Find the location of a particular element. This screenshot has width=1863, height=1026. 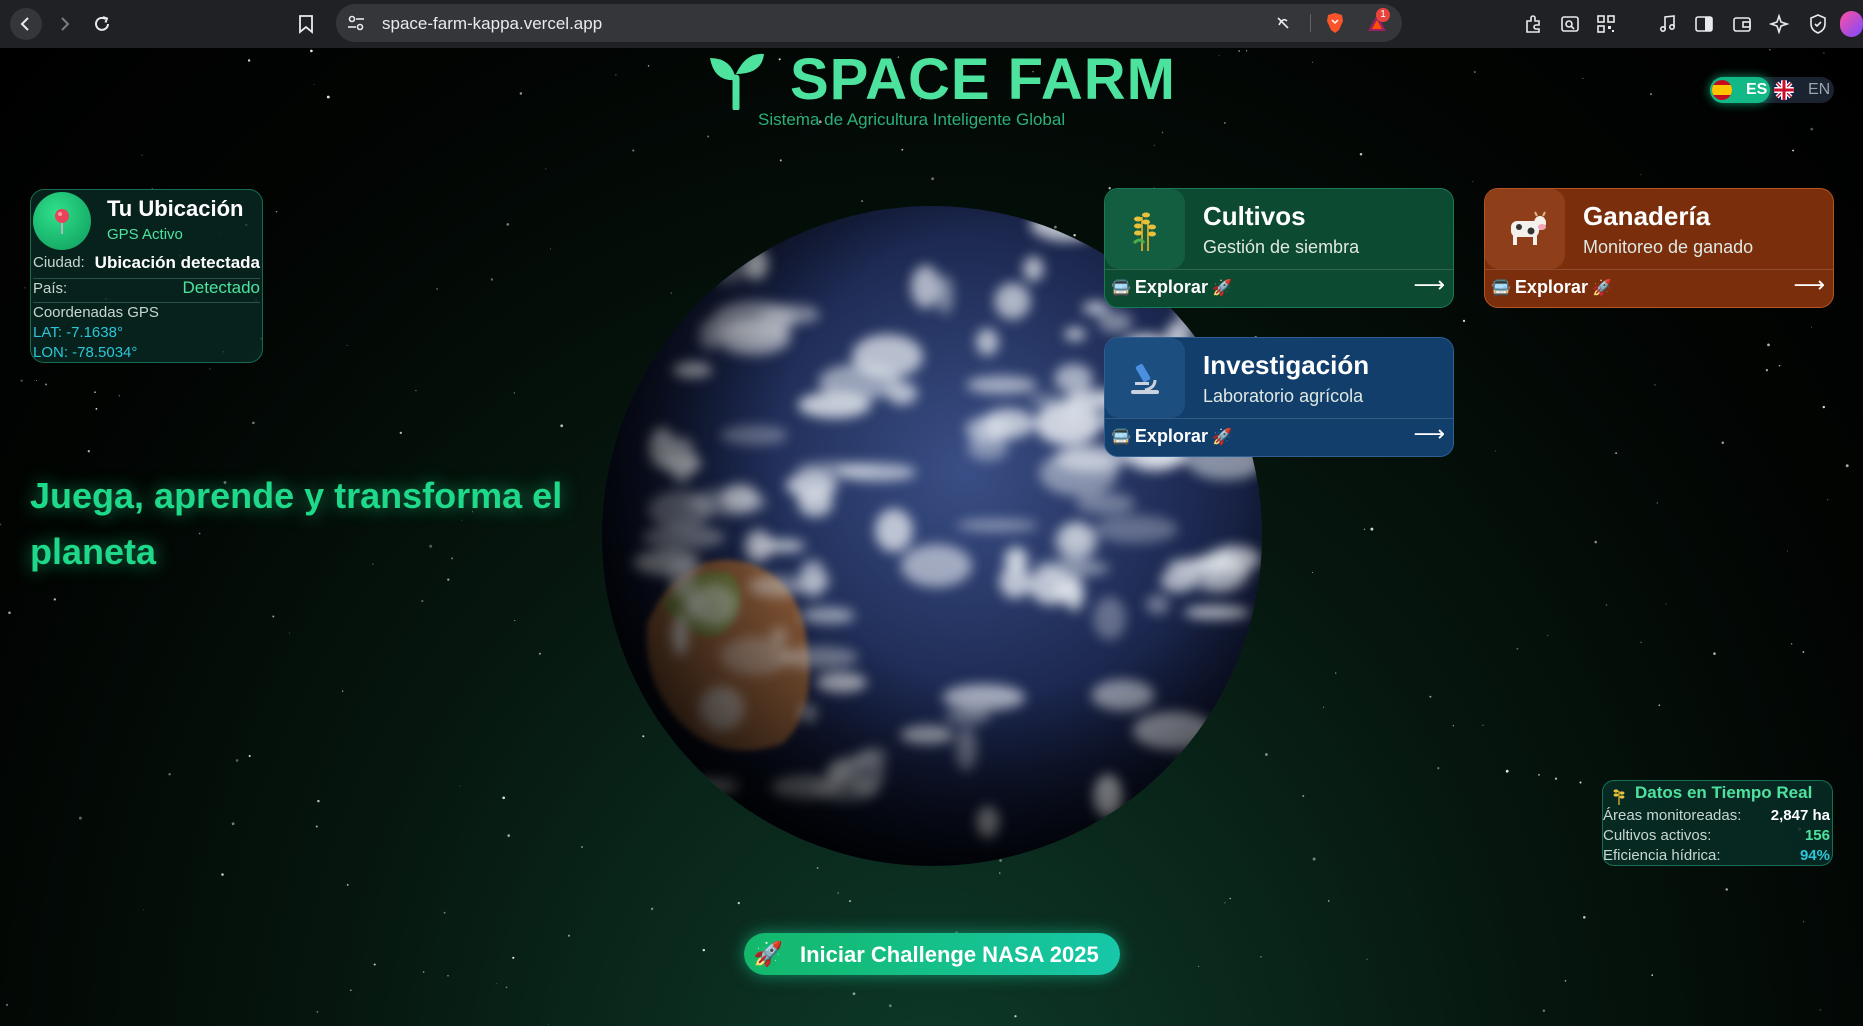

stat-label: Cultivos activos: is located at coordinates (1657, 835).